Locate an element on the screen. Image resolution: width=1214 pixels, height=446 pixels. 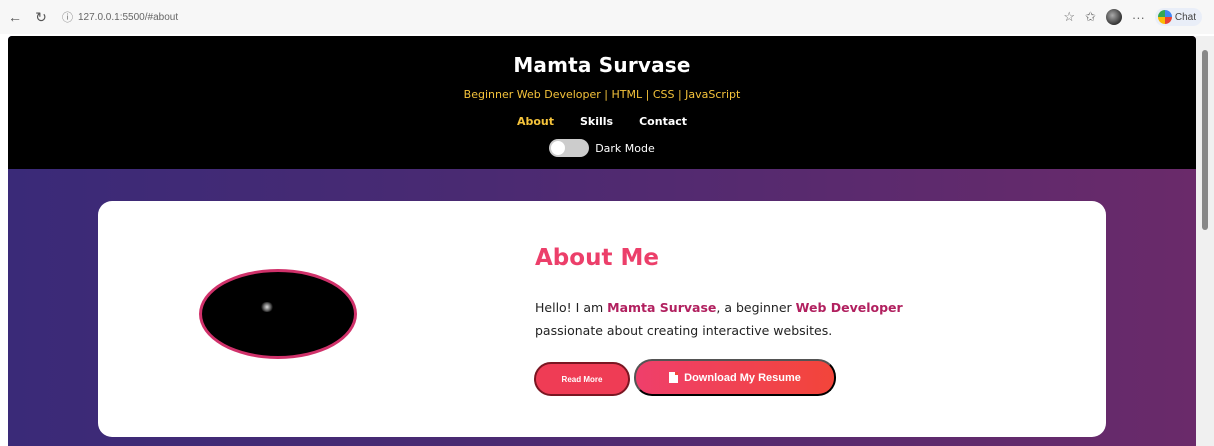
download-resume-button: Download My Resume is located at coordinates (735, 377).